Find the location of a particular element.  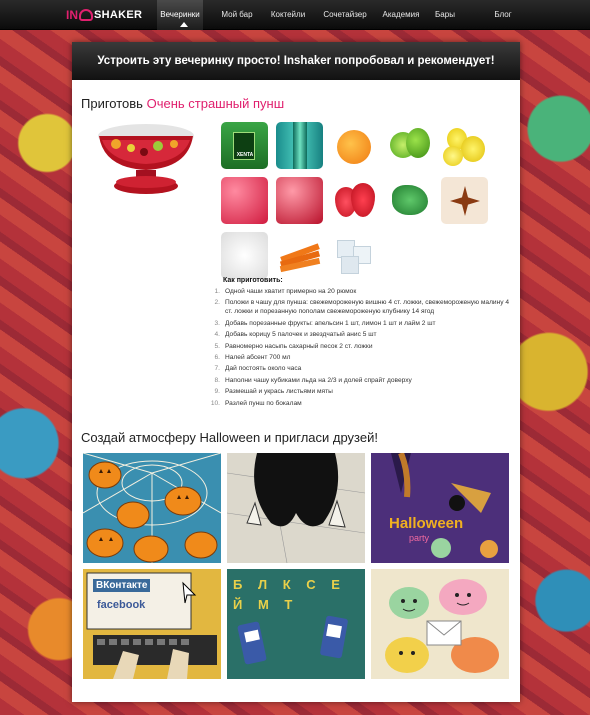

recipe-heading: Приготовь Очень страшный пунш is located at coordinates (182, 103).